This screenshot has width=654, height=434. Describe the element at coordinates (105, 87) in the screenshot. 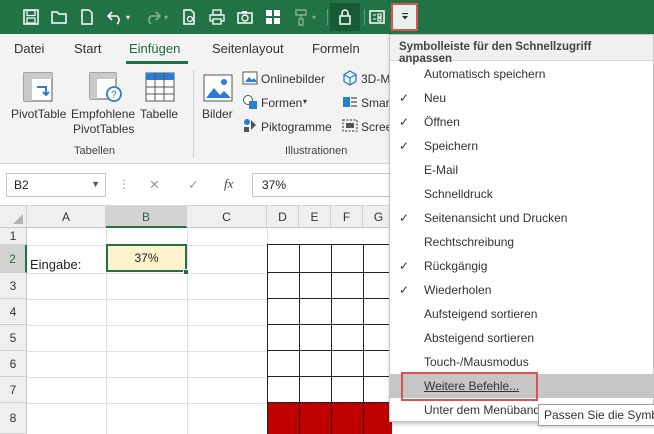

I see `recommended-pivottables-icon: ?` at that location.